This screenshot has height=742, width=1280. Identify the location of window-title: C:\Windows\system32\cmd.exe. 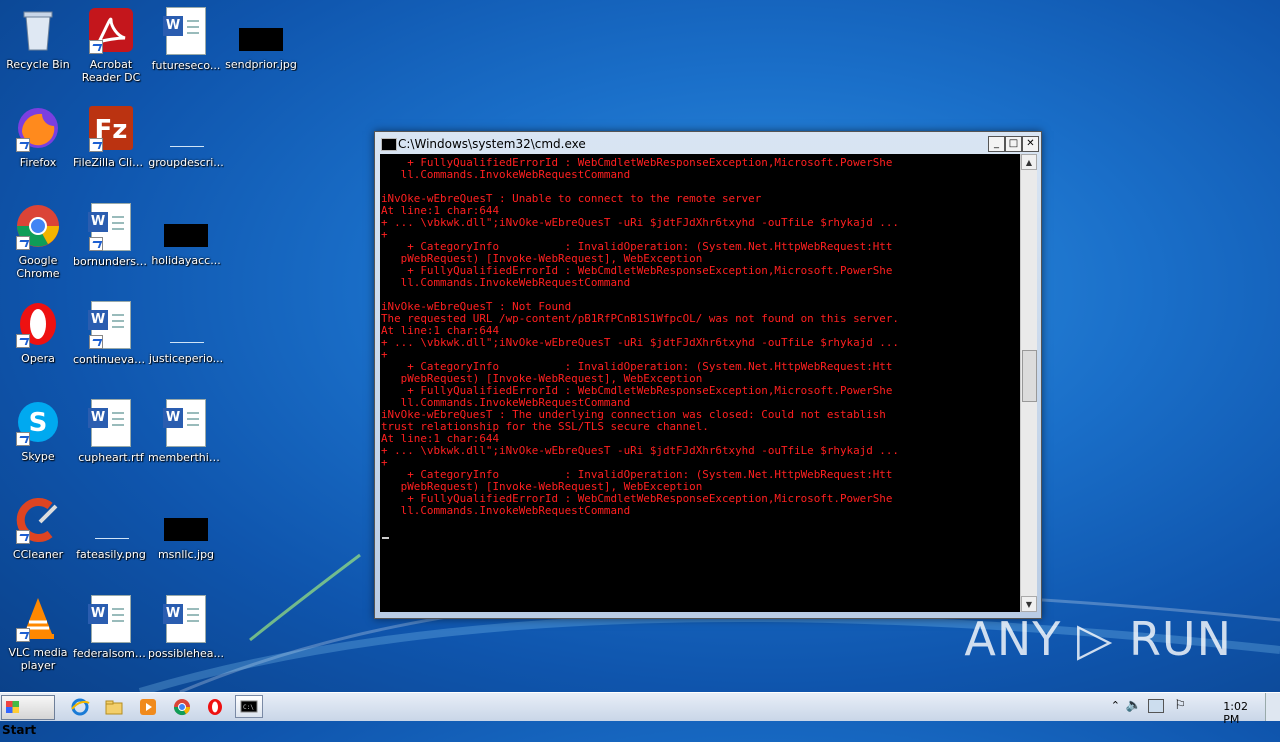
(492, 144).